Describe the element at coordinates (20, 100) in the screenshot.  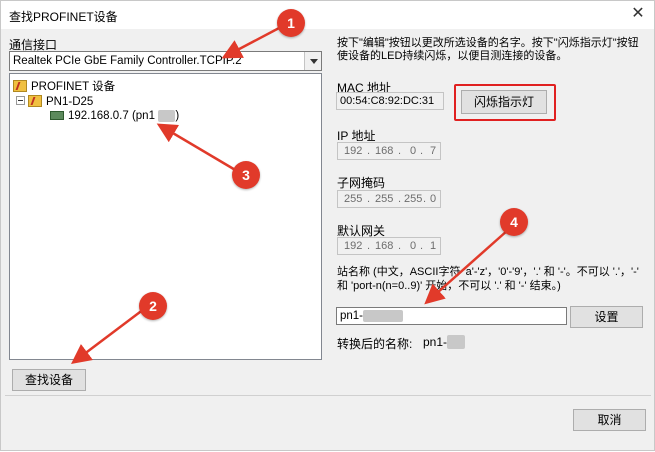
I see `collapse-icon` at that location.